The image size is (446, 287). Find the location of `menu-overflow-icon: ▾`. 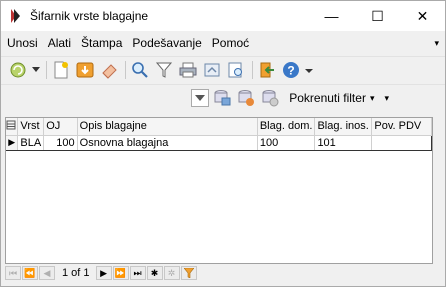

menu-overflow-icon: ▾ is located at coordinates (436, 43).